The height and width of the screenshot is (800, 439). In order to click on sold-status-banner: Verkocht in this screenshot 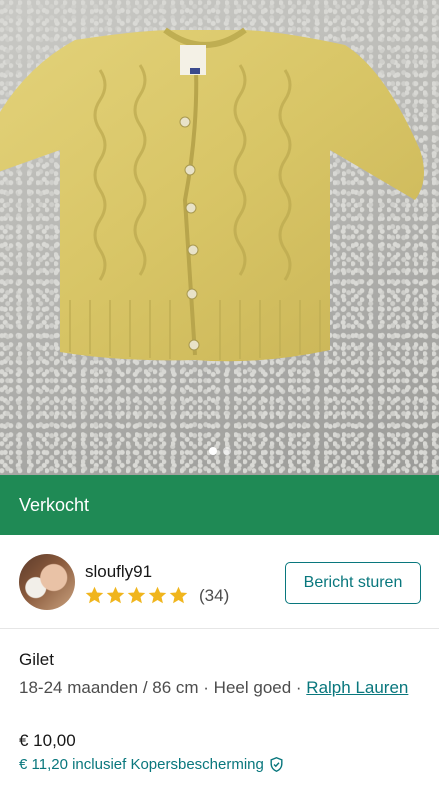, I will do `click(219, 505)`.